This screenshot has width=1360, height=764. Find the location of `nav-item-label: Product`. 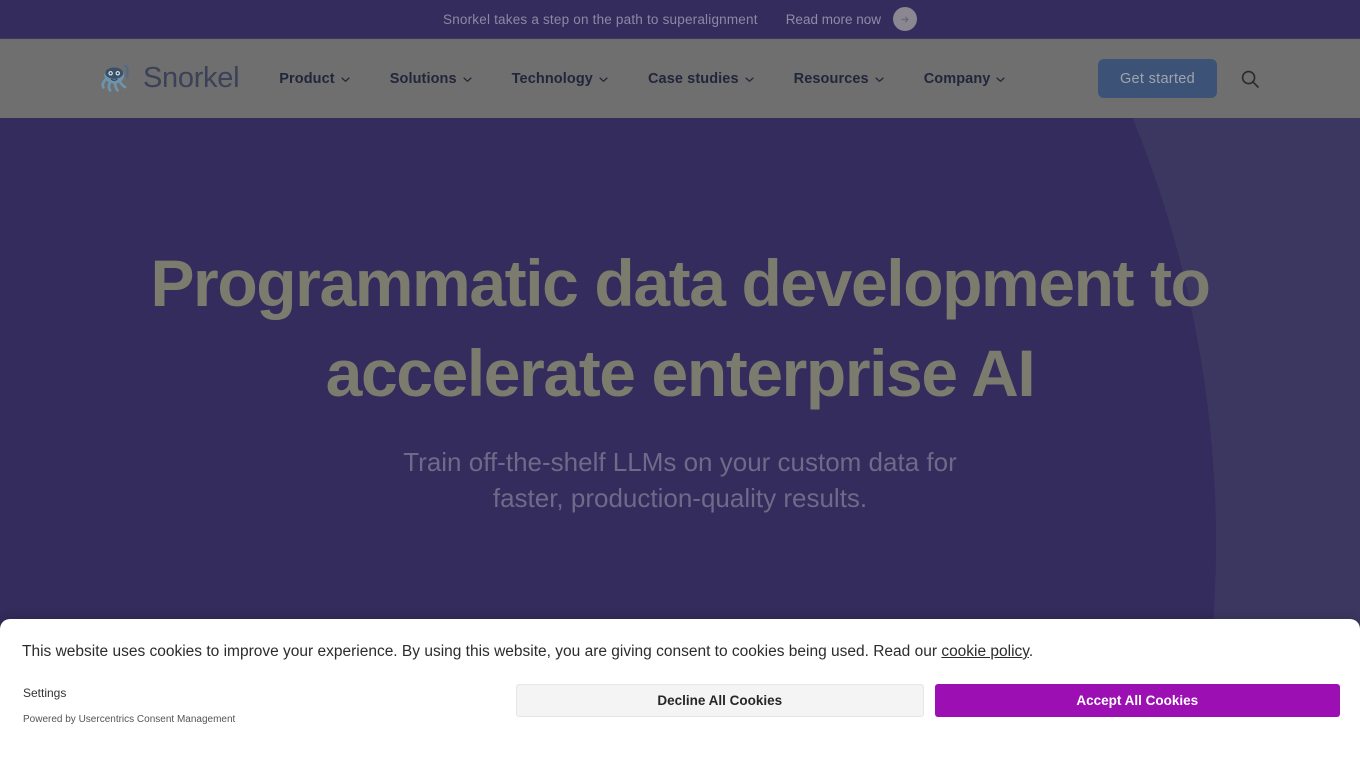

nav-item-label: Product is located at coordinates (307, 78).